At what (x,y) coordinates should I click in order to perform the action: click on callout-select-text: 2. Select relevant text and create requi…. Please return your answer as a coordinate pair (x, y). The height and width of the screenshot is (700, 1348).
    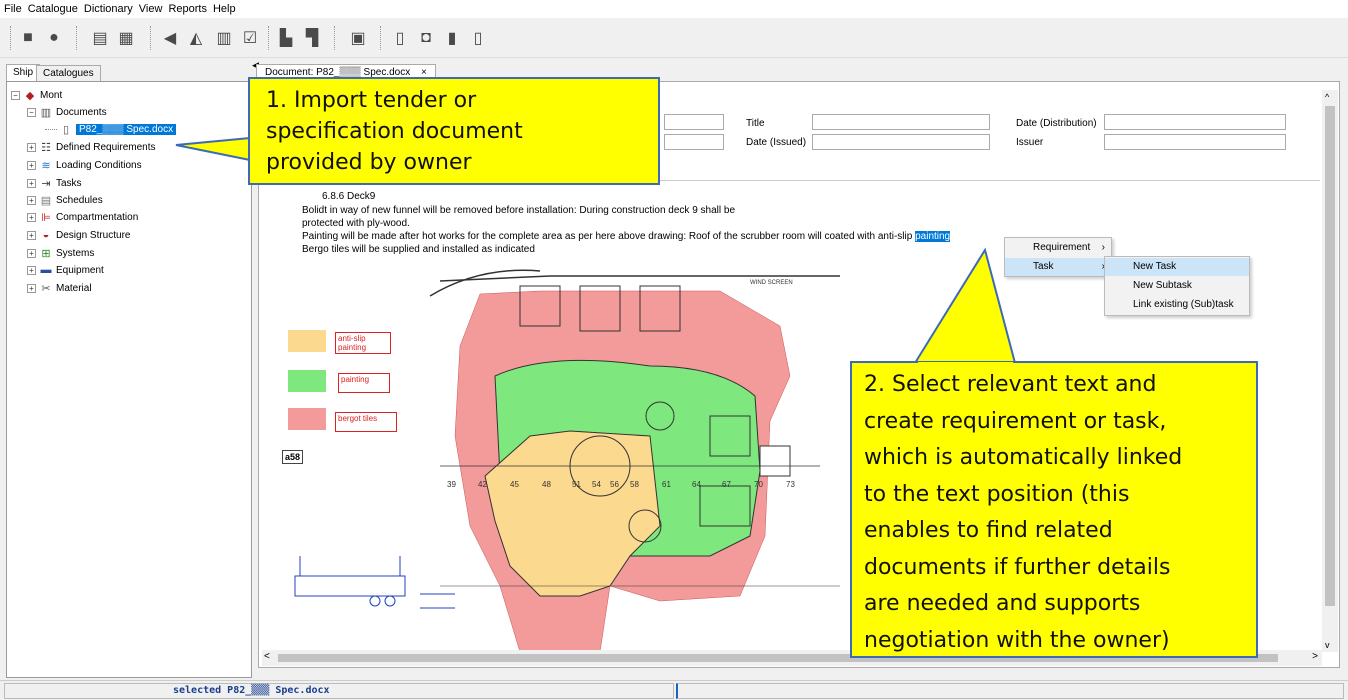
    Looking at the image, I should click on (1054, 509).